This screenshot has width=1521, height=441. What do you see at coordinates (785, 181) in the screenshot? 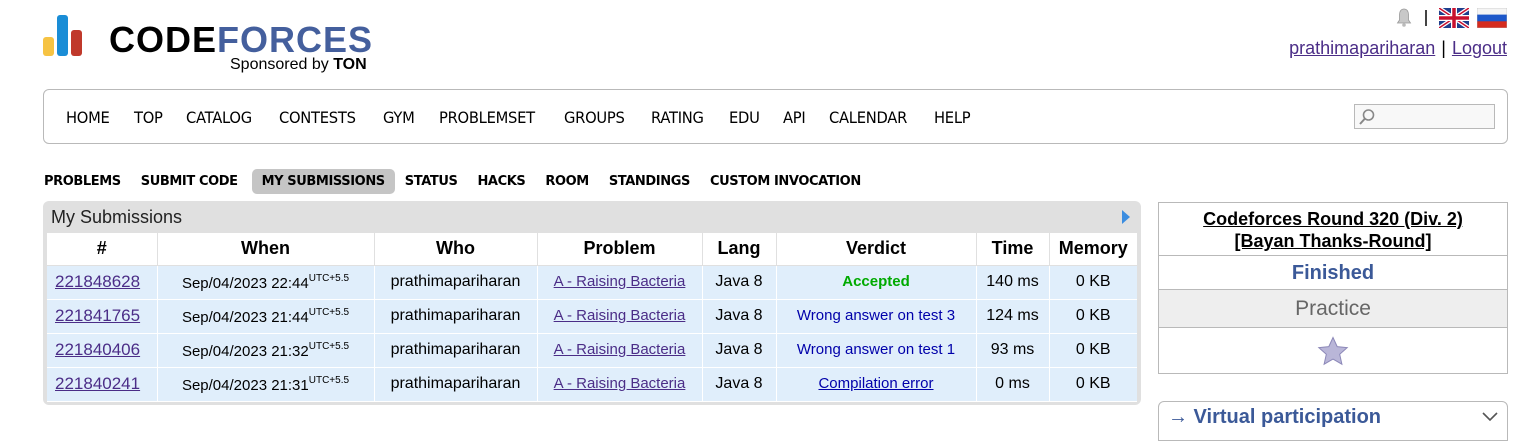
I see `tab-custom-invocation: CUSTOM INVOCATION` at bounding box center [785, 181].